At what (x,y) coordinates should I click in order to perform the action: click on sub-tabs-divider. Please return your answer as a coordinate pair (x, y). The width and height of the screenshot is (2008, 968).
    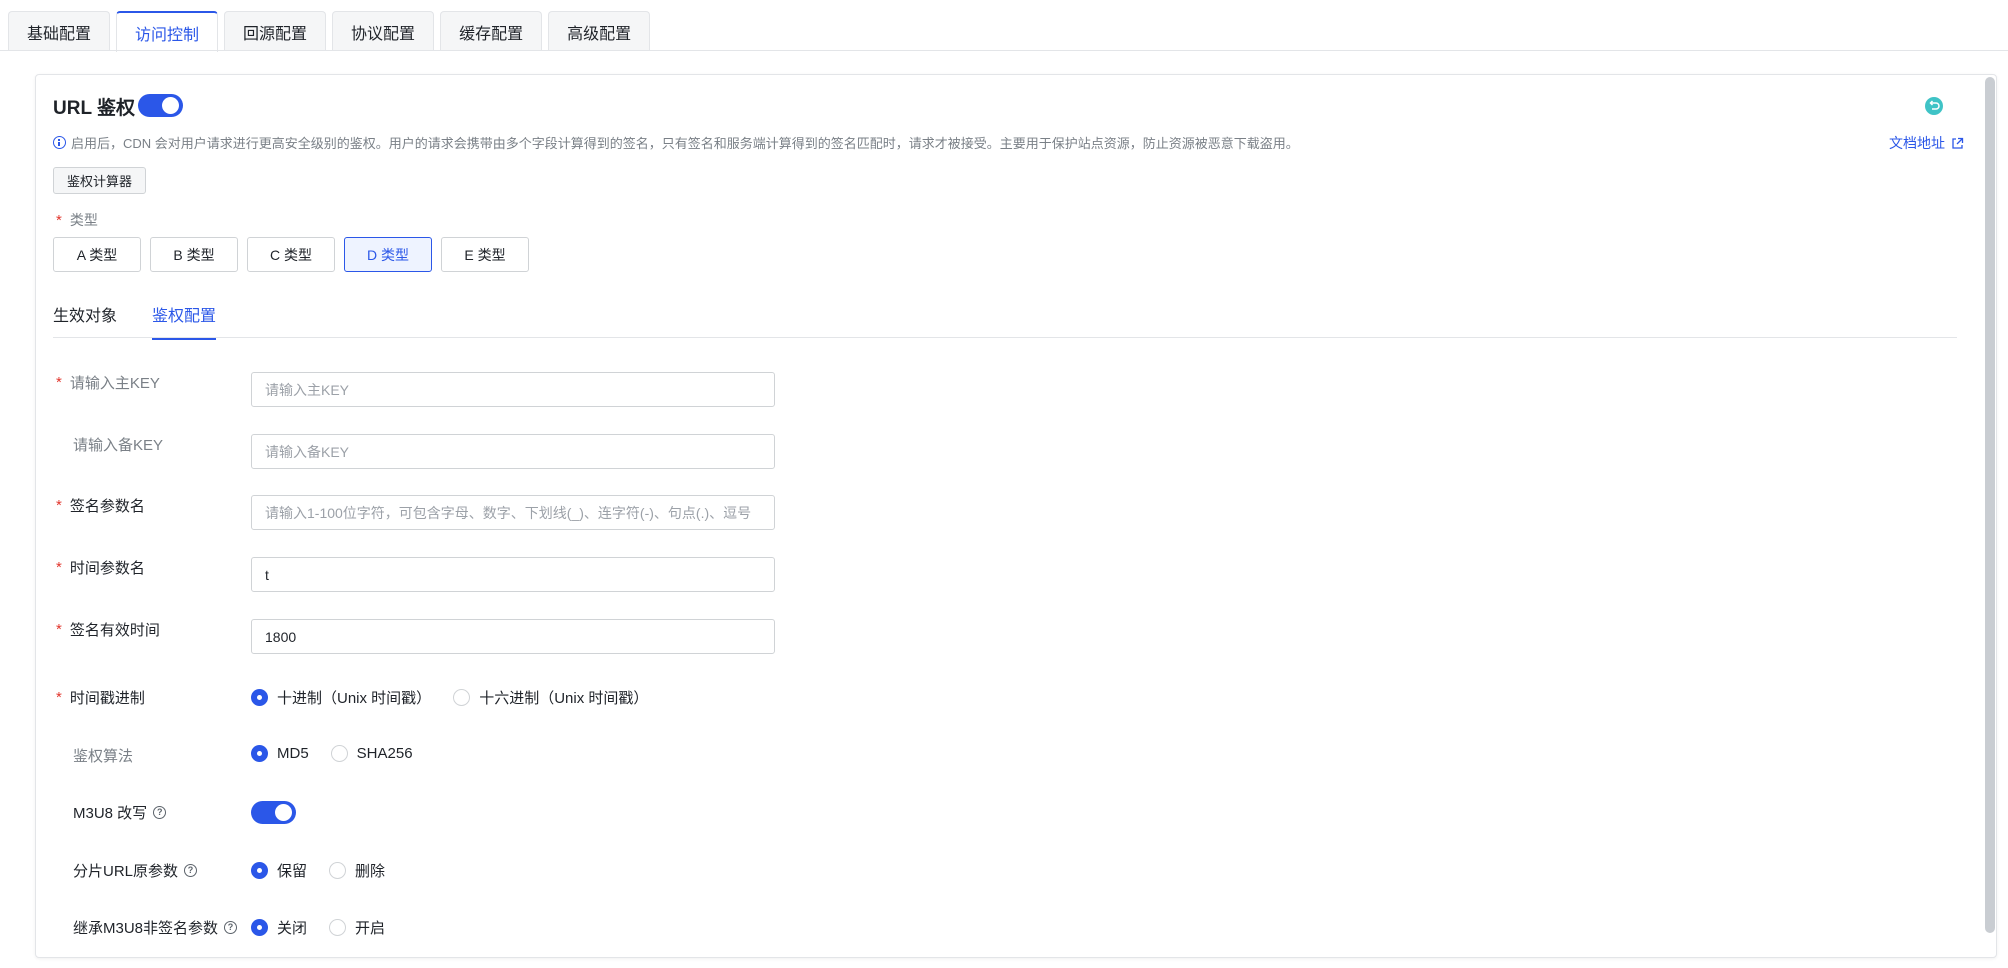
    Looking at the image, I should click on (1005, 337).